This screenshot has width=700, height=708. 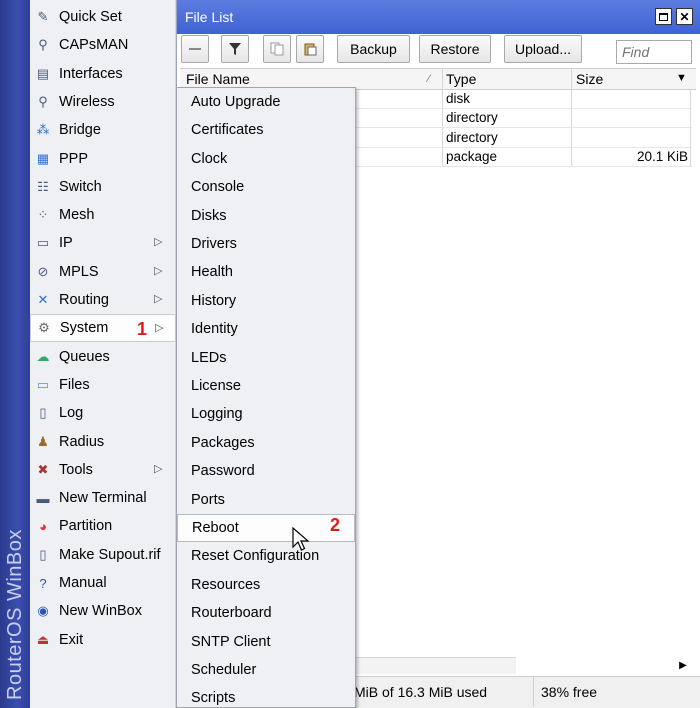 What do you see at coordinates (472, 156) in the screenshot?
I see `cell-type: package` at bounding box center [472, 156].